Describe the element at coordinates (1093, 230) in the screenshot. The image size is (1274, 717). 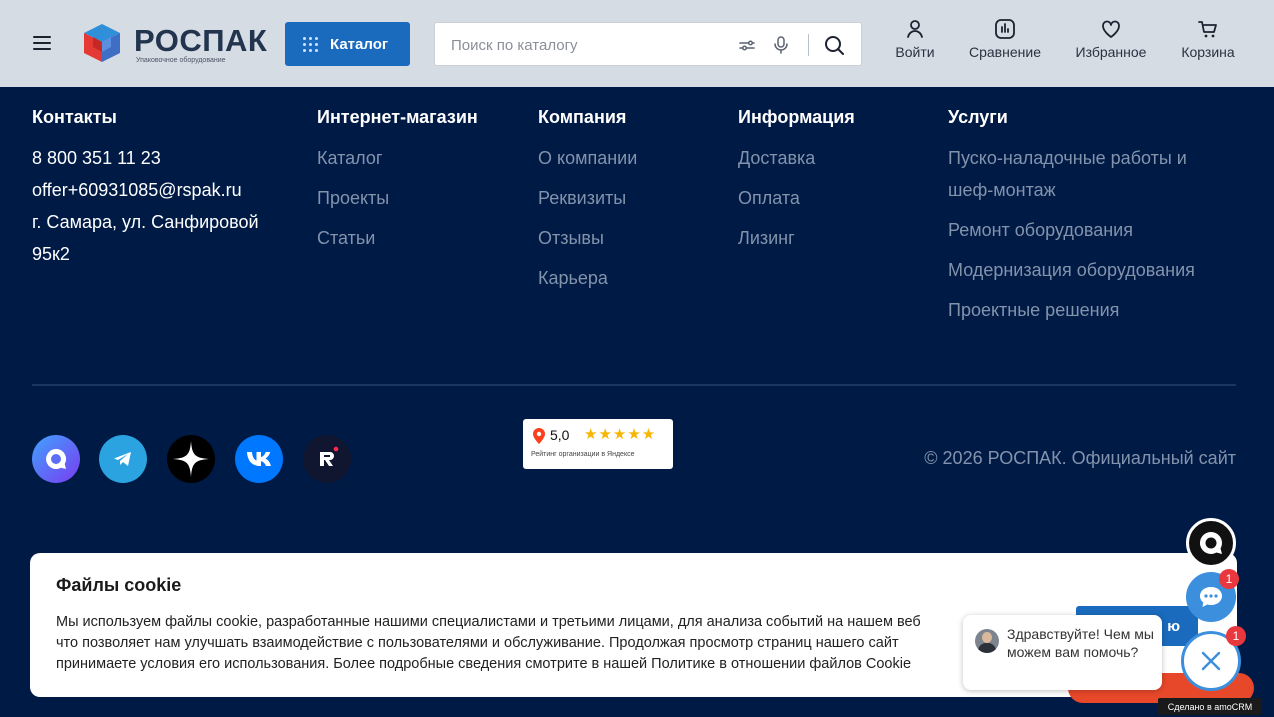
I see `footer-link-repair: Ремонт оборудования` at that location.